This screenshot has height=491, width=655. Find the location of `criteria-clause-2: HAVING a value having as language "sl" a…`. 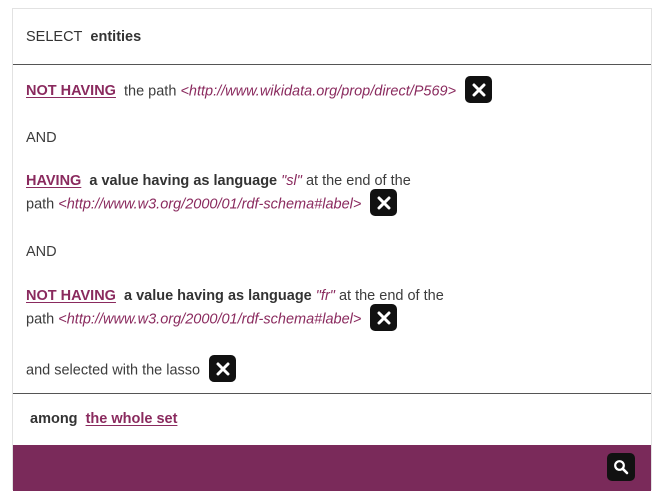

criteria-clause-2: HAVING a value having as language "sl" a… is located at coordinates (306, 195).